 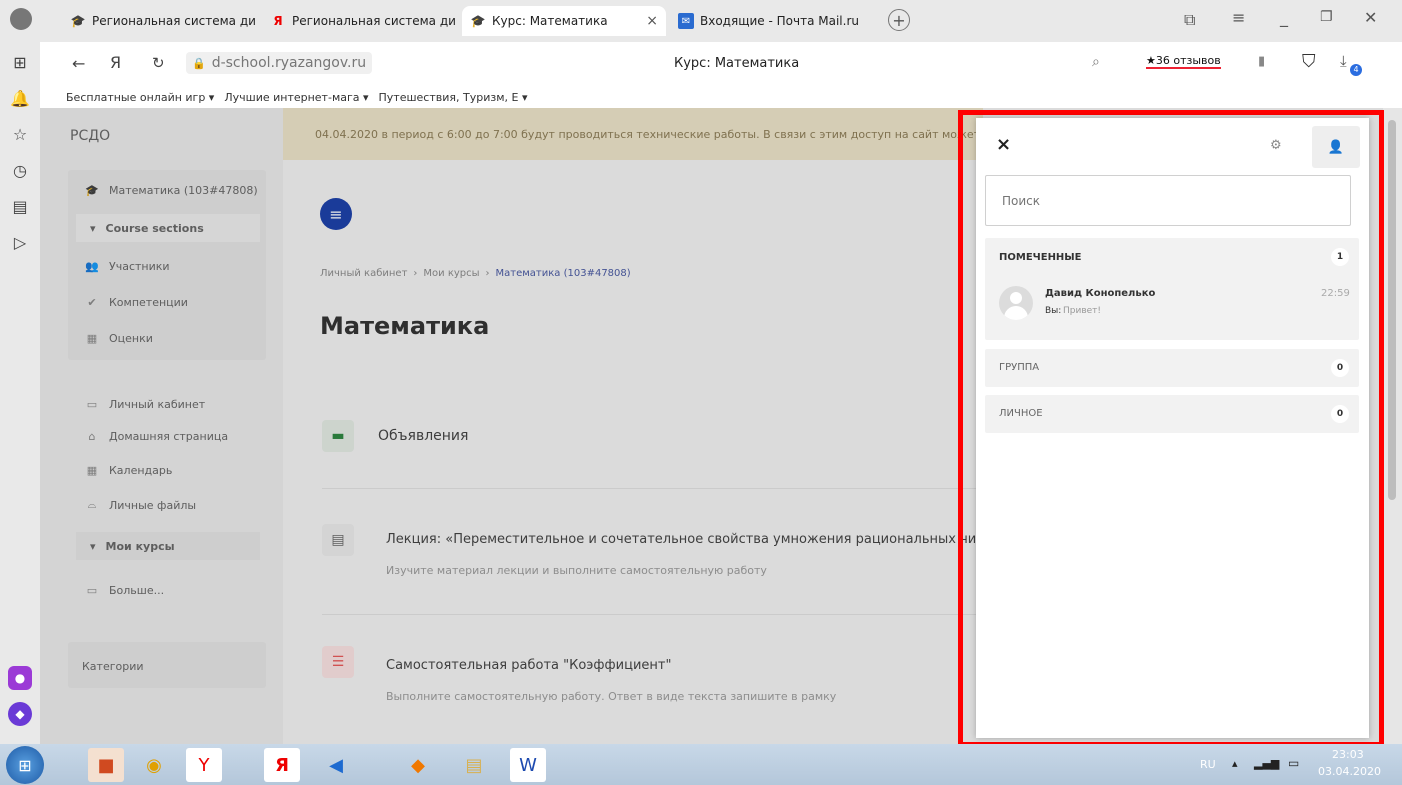 I want to click on collections-icon: ▤, so click(x=20, y=206).